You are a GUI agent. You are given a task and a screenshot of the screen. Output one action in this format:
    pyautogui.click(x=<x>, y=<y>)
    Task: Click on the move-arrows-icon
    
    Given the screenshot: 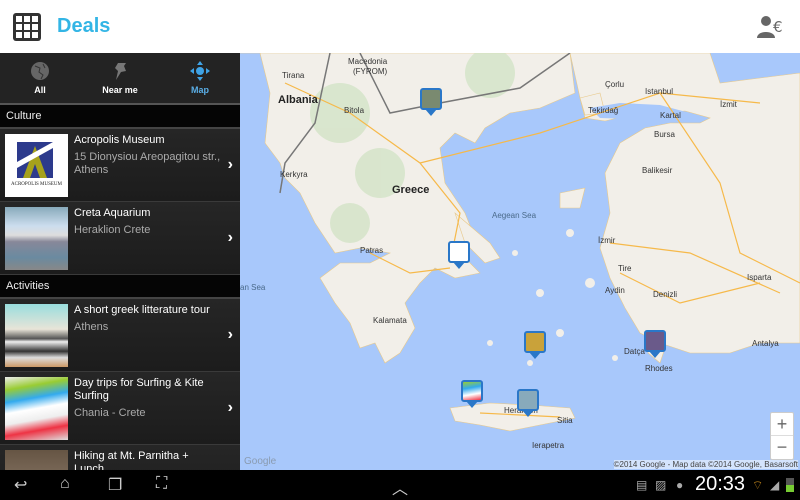 What is the action you would take?
    pyautogui.click(x=200, y=71)
    